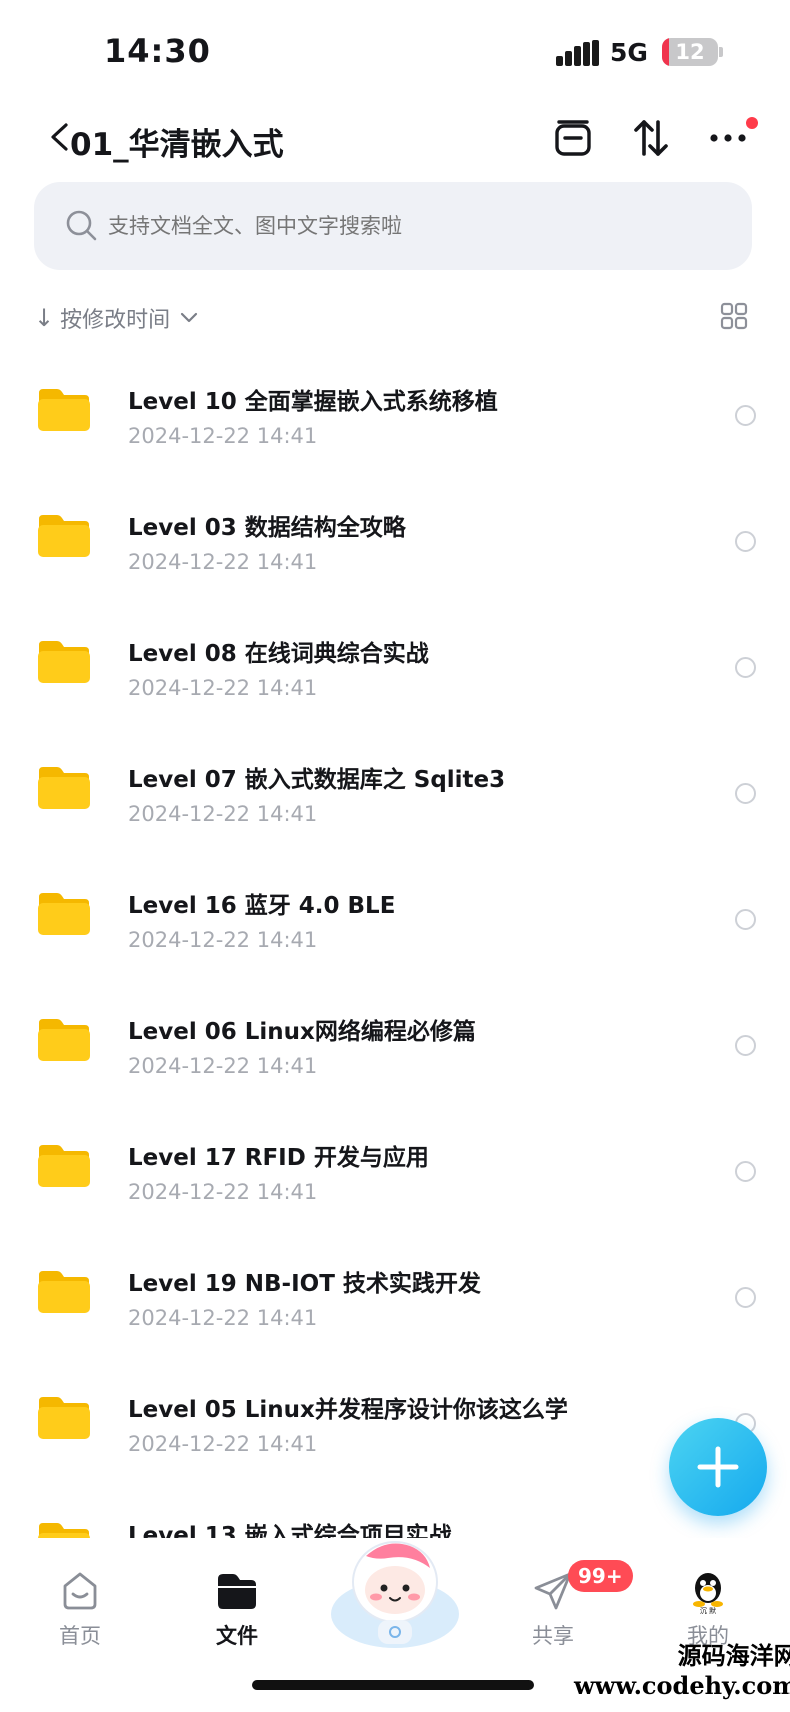 This screenshot has height=1712, width=790. What do you see at coordinates (553, 1636) in the screenshot?
I see `tab-label: 共享` at bounding box center [553, 1636].